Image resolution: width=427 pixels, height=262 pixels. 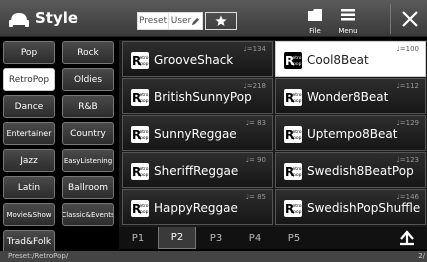 What do you see at coordinates (407, 123) in the screenshot?
I see `style-tempo: ♩=129` at bounding box center [407, 123].